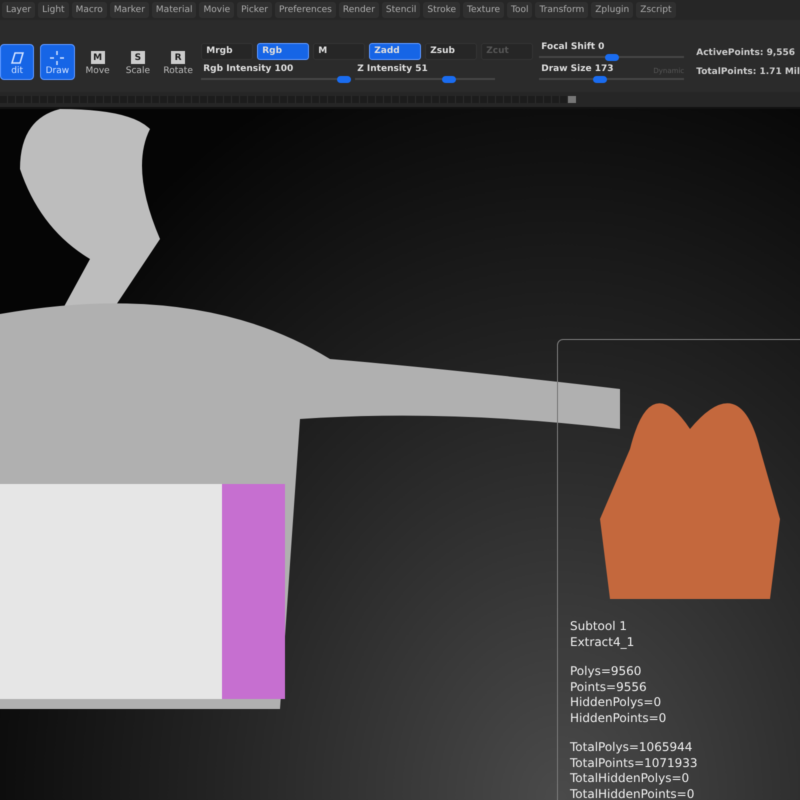 The width and height of the screenshot is (800, 800). Describe the element at coordinates (572, 99) in the screenshot. I see `scroll-handle` at that location.